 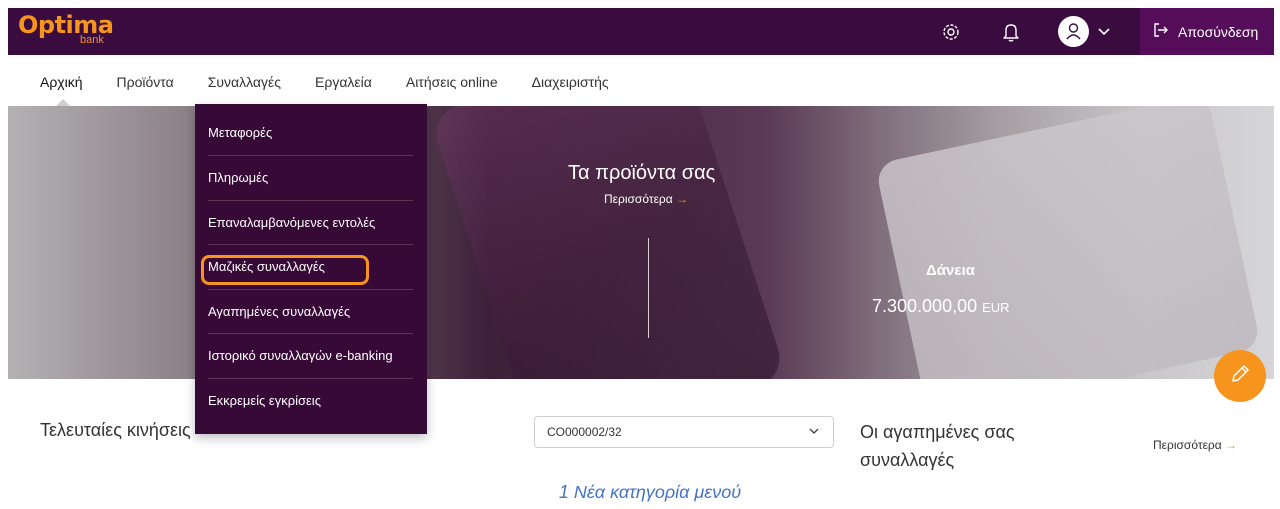 I want to click on bell-icon, so click(x=1011, y=32).